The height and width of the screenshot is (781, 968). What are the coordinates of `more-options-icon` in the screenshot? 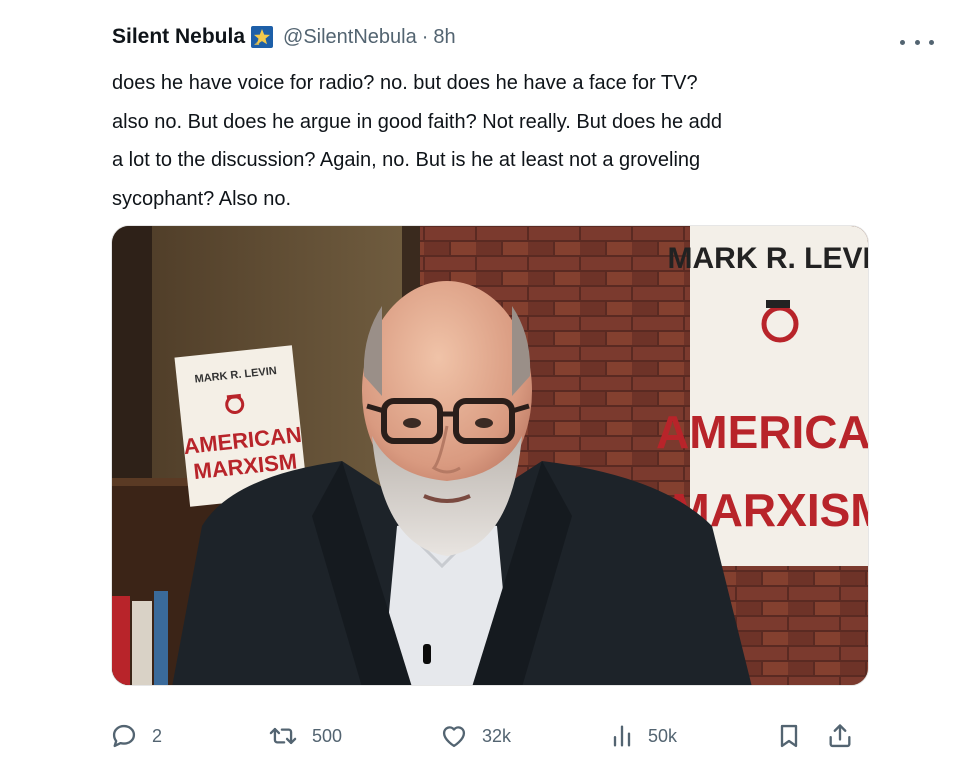 It's located at (902, 42).